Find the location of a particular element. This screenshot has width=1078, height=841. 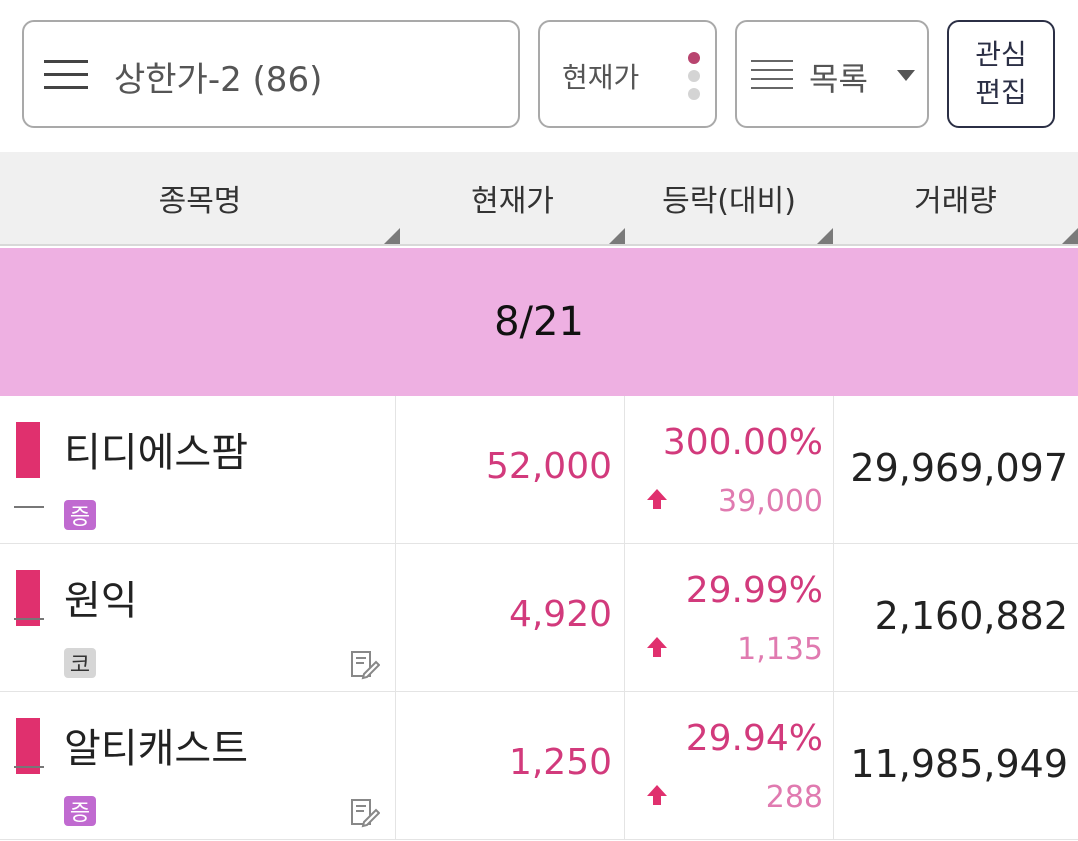

column-header-volume: 거래량 is located at coordinates (955, 198).